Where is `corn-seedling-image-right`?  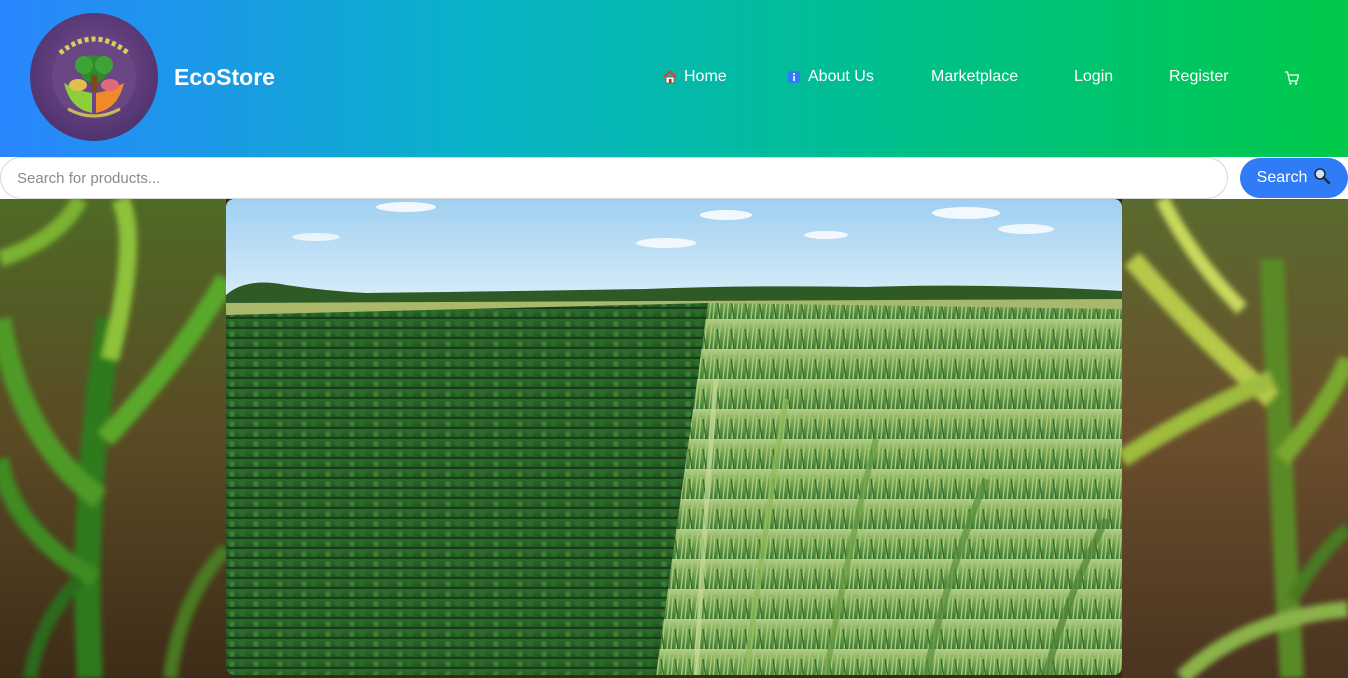
corn-seedling-image-right is located at coordinates (1235, 438).